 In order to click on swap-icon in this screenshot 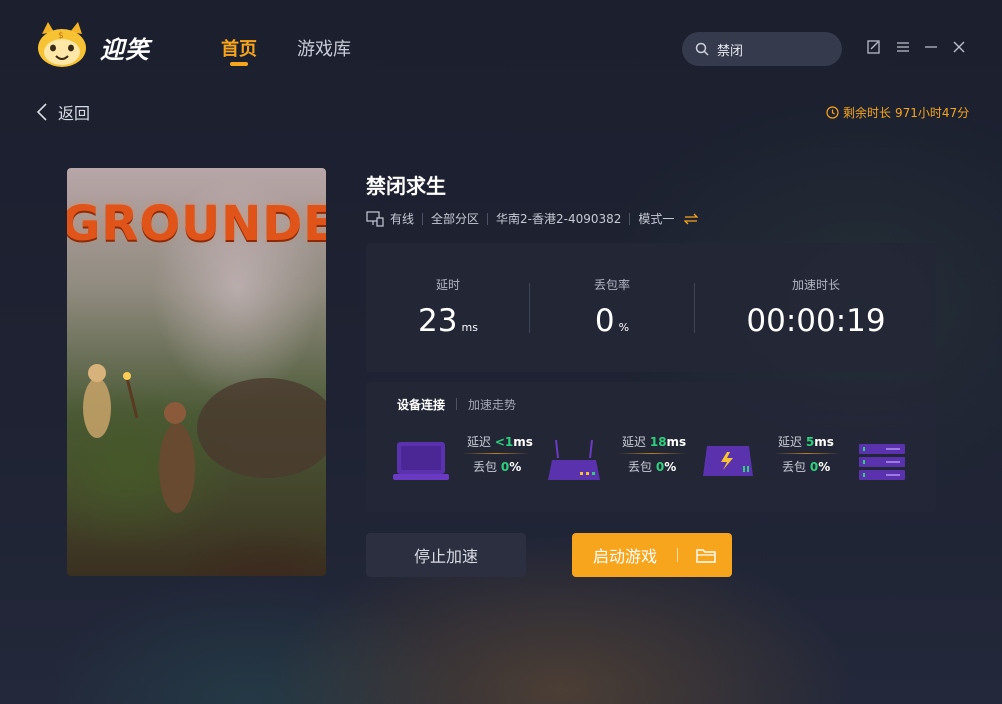, I will do `click(691, 219)`.